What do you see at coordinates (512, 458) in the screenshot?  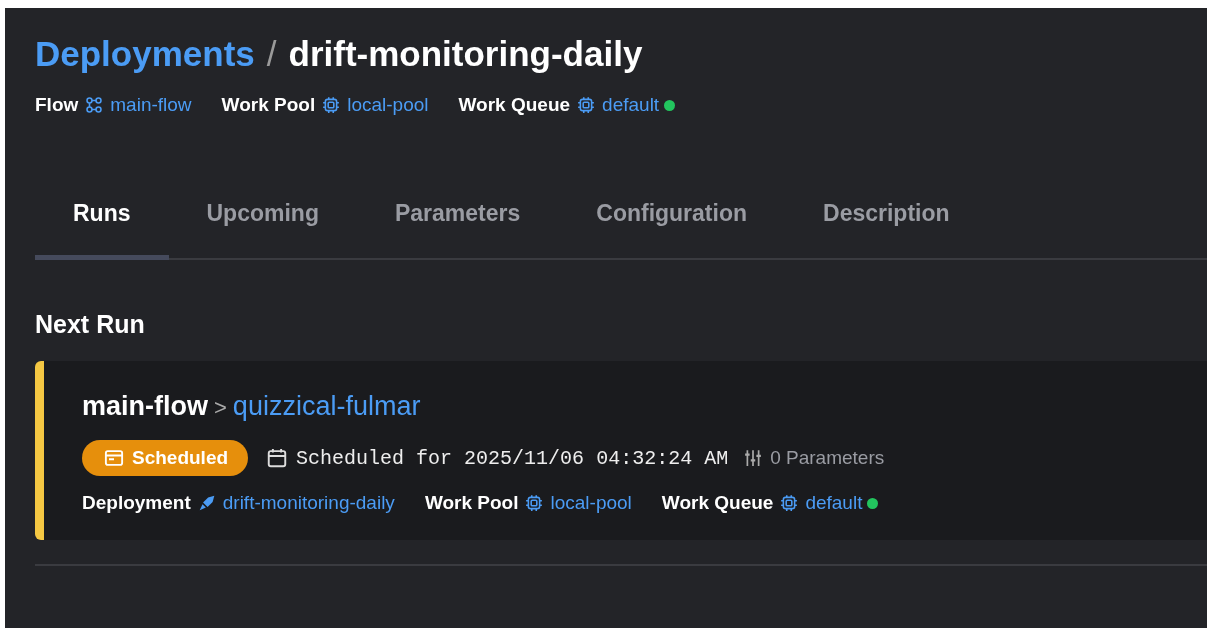 I see `scheduled-time: Scheduled for 2025/11/06 04:32:24 AM` at bounding box center [512, 458].